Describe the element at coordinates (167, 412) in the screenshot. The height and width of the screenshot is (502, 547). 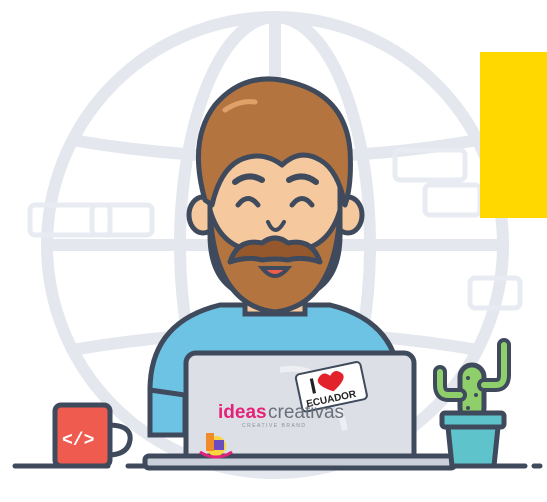
I see `left-arm` at that location.